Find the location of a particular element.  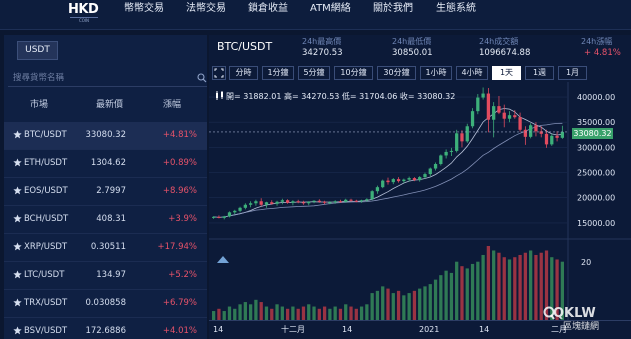

x-tick-label: 十二月 is located at coordinates (293, 329).